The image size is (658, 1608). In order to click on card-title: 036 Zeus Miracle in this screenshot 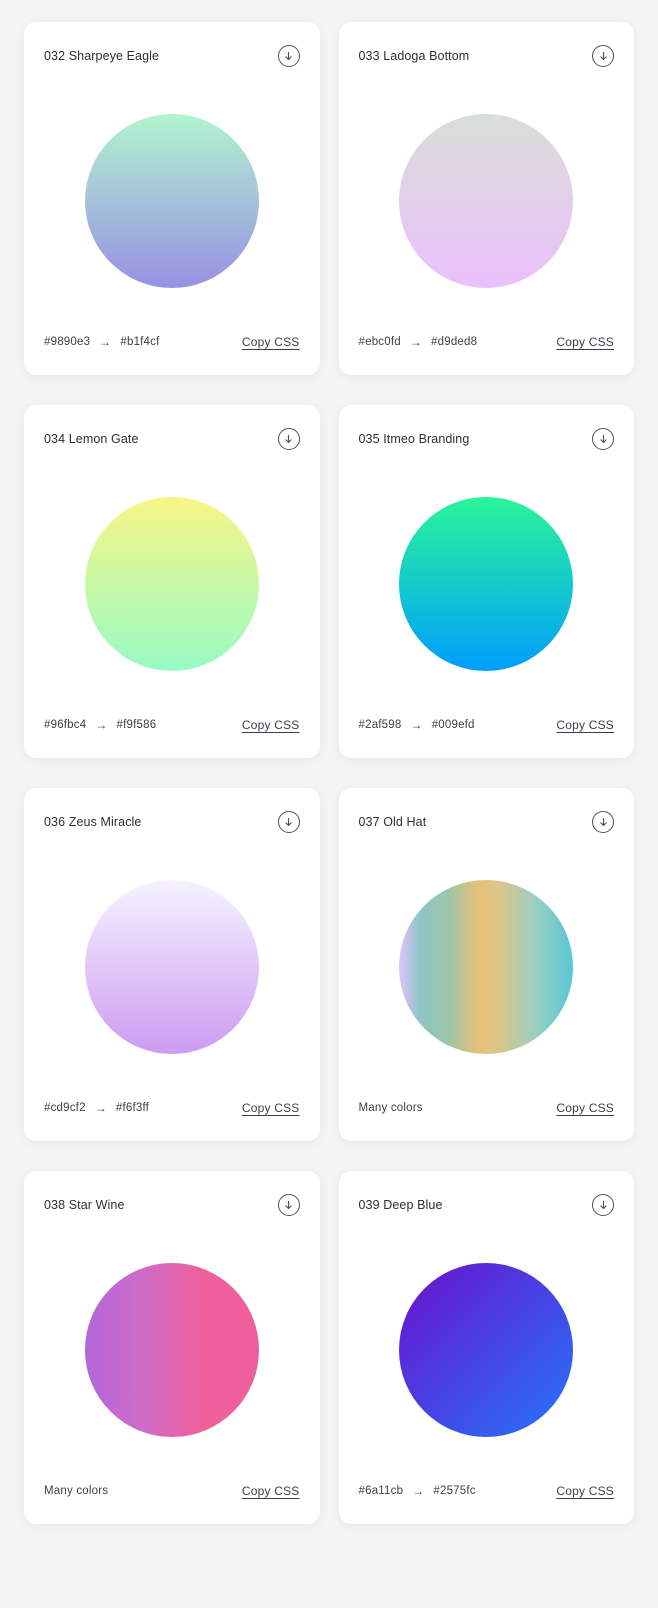, I will do `click(93, 822)`.